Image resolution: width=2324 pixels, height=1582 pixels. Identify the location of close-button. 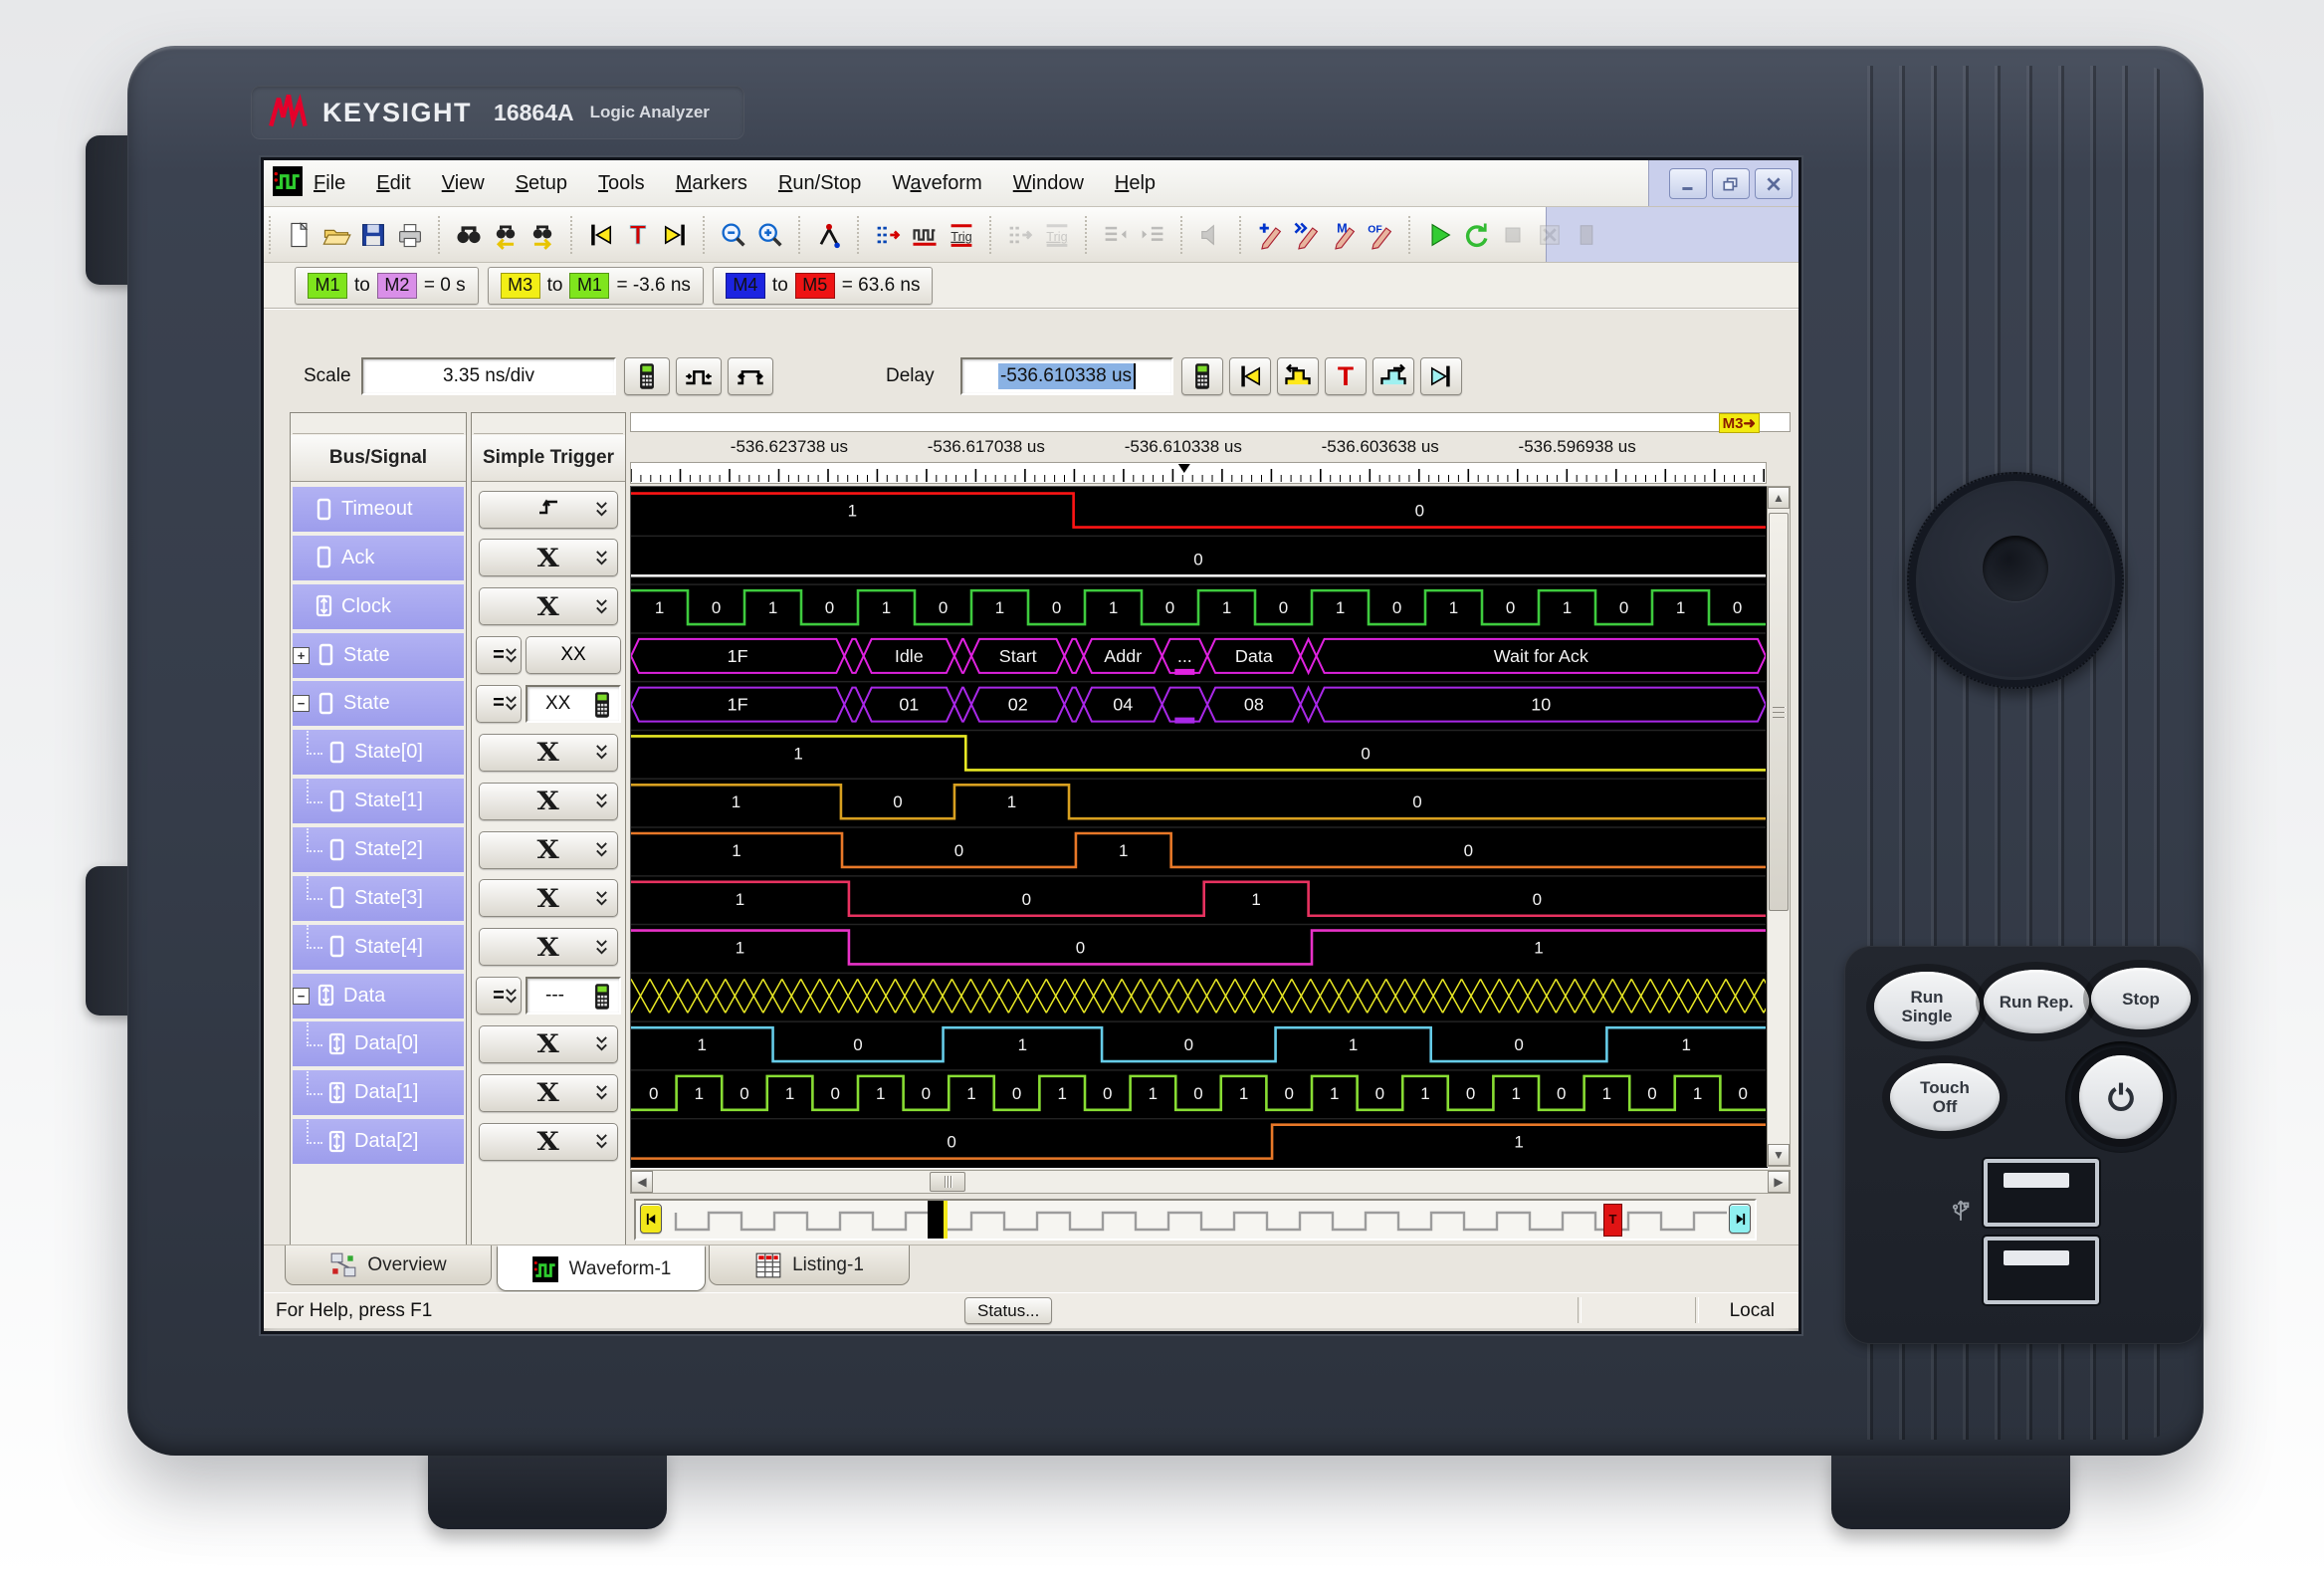
(1774, 183).